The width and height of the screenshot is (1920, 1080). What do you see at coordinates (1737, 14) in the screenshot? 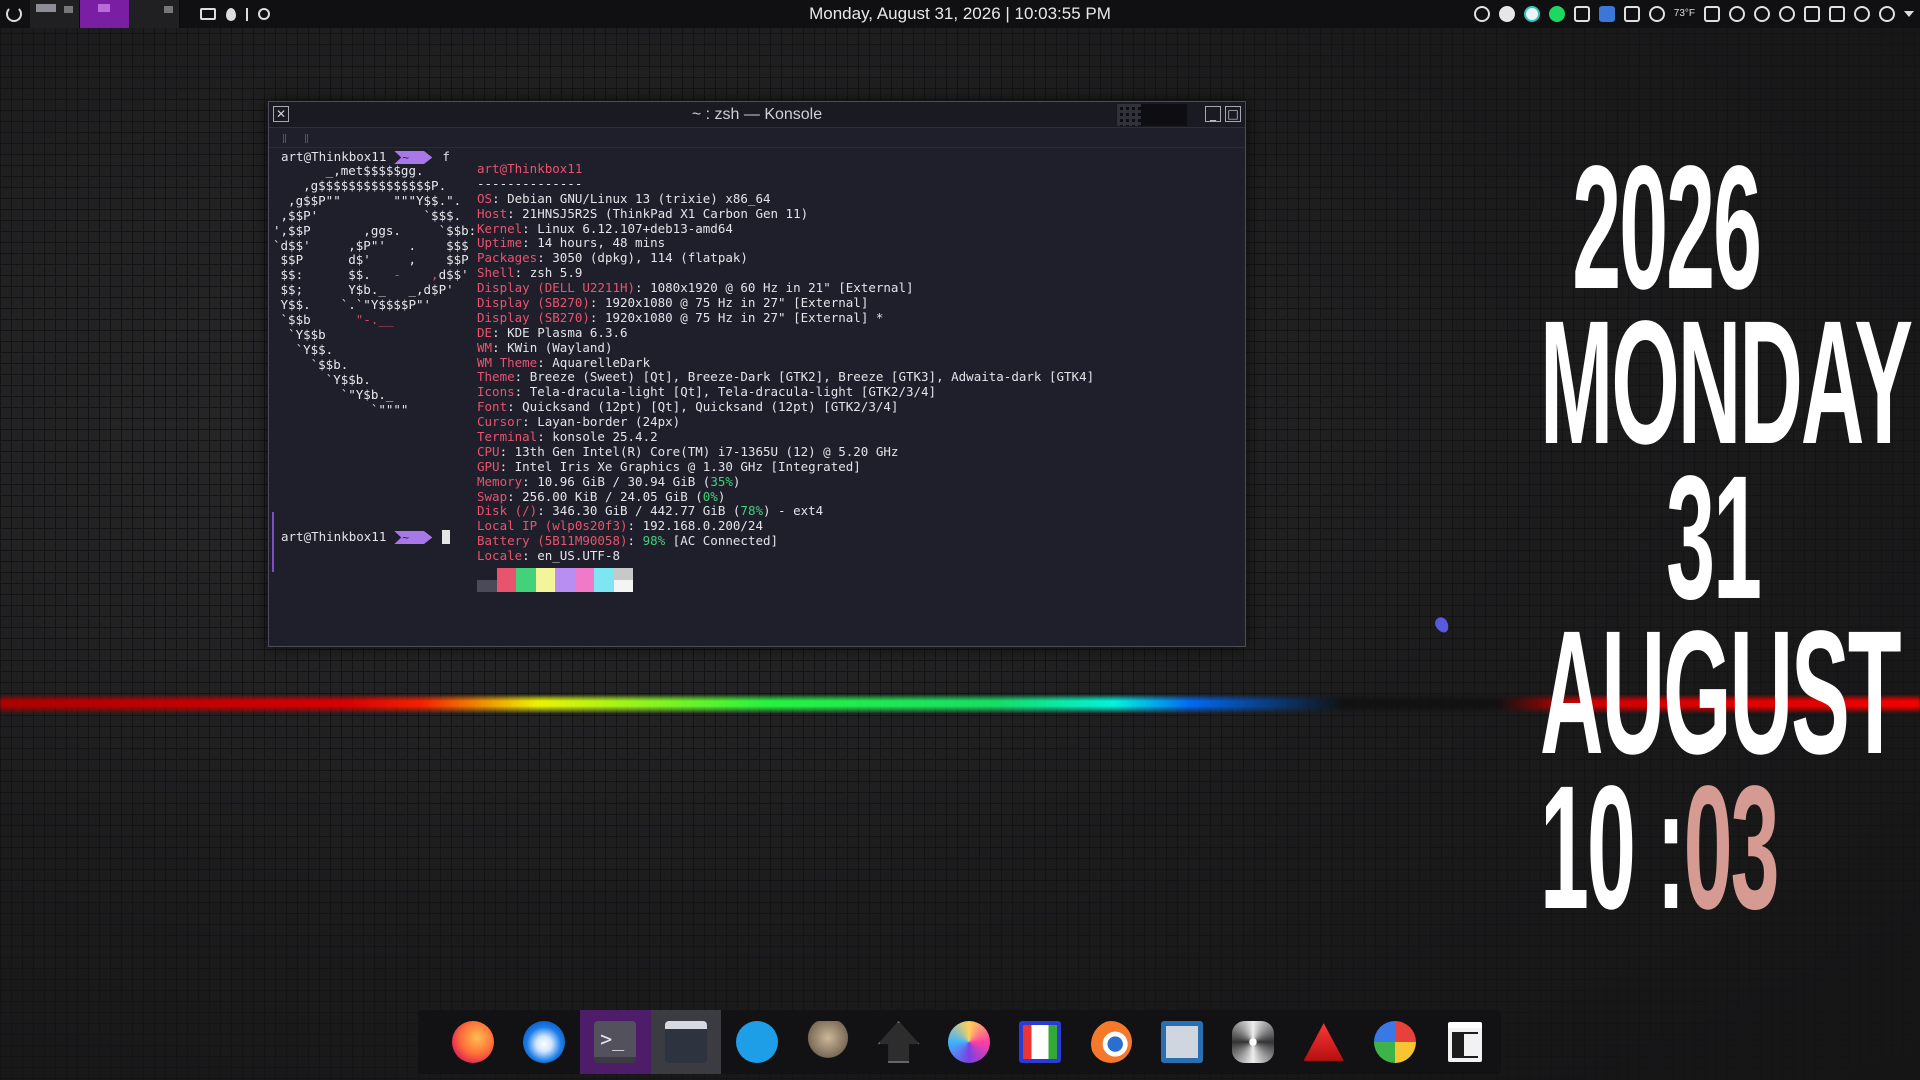
I see `bluetooth-icon` at bounding box center [1737, 14].